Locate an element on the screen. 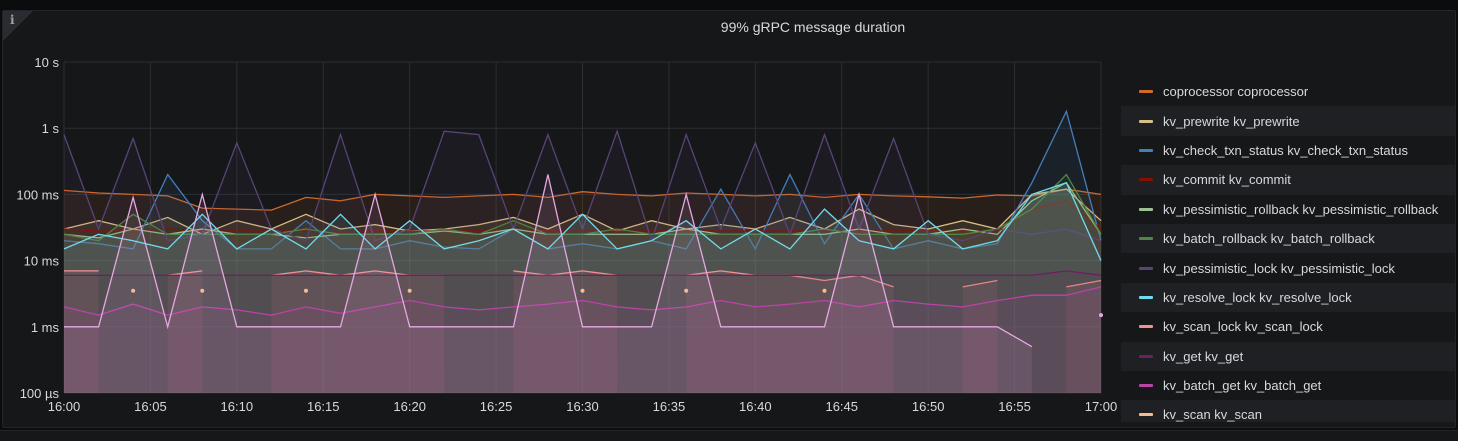  legend-item: kv_scan_lock kv_scan_lock is located at coordinates (1288, 326).